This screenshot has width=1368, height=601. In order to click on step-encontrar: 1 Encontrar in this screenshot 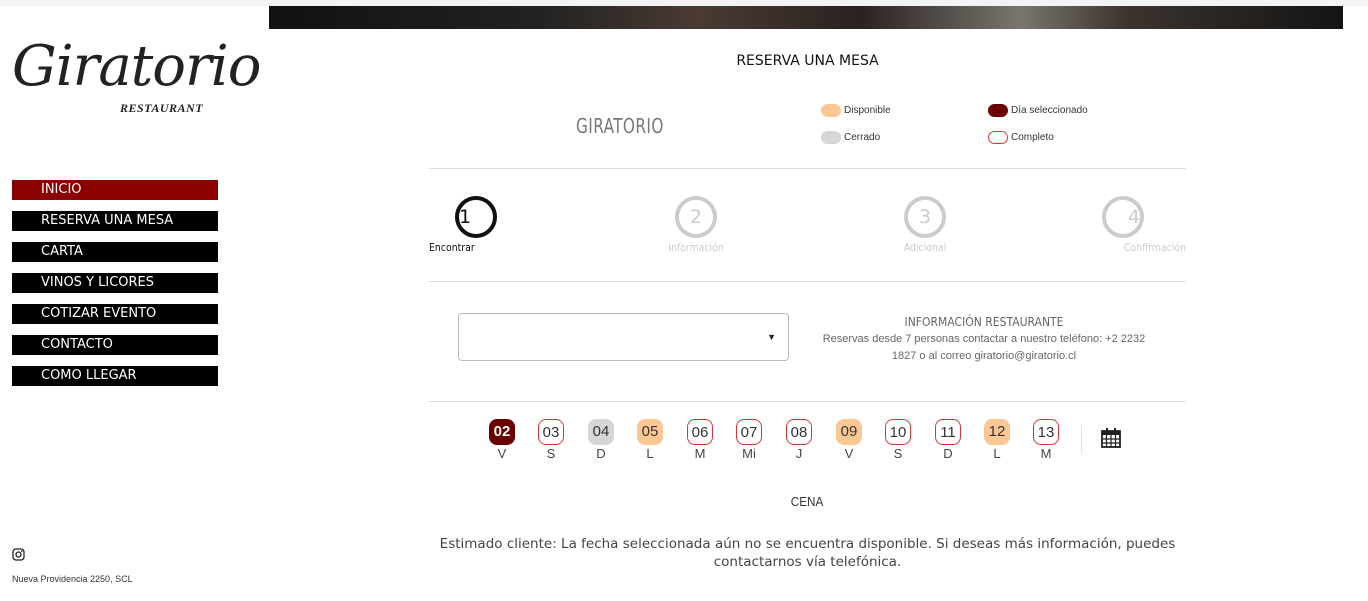, I will do `click(484, 225)`.